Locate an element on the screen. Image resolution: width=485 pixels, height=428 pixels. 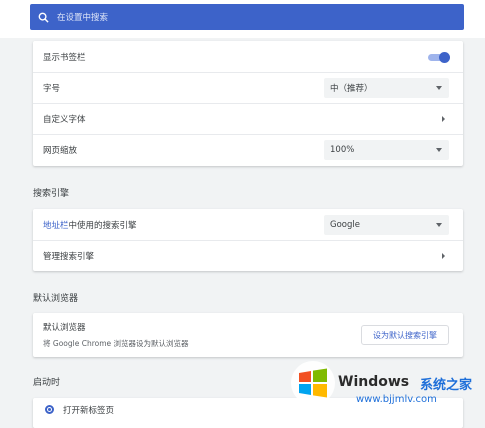
address-bar-engine-text: 中使用的搜索引擎 is located at coordinates (102, 225).